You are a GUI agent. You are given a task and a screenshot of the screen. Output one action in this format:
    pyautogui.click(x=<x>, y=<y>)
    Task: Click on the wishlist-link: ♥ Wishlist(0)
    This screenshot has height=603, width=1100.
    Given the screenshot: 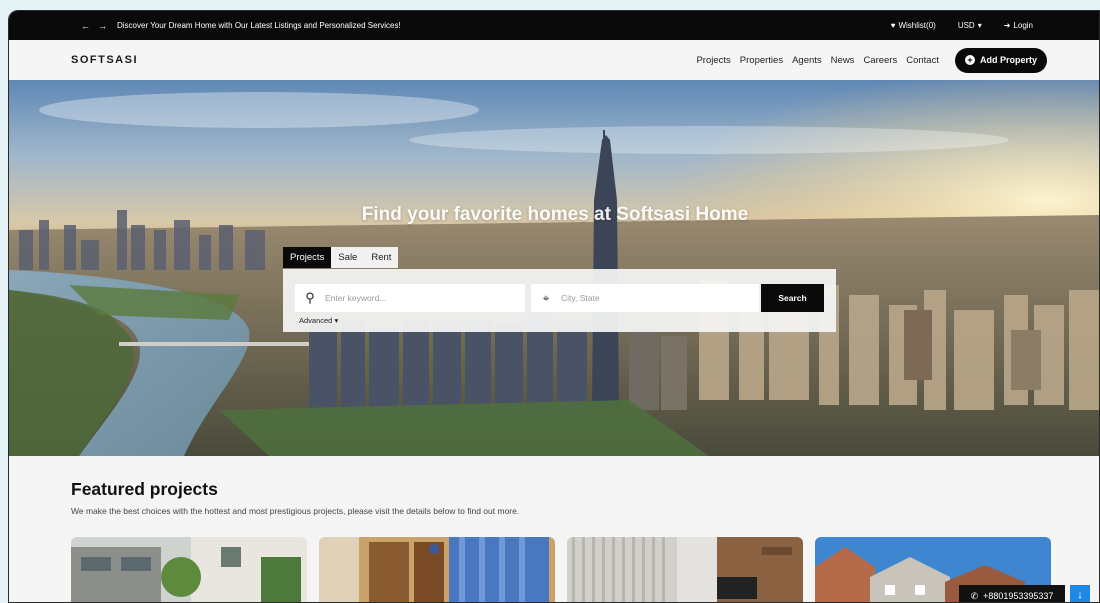 What is the action you would take?
    pyautogui.click(x=913, y=25)
    